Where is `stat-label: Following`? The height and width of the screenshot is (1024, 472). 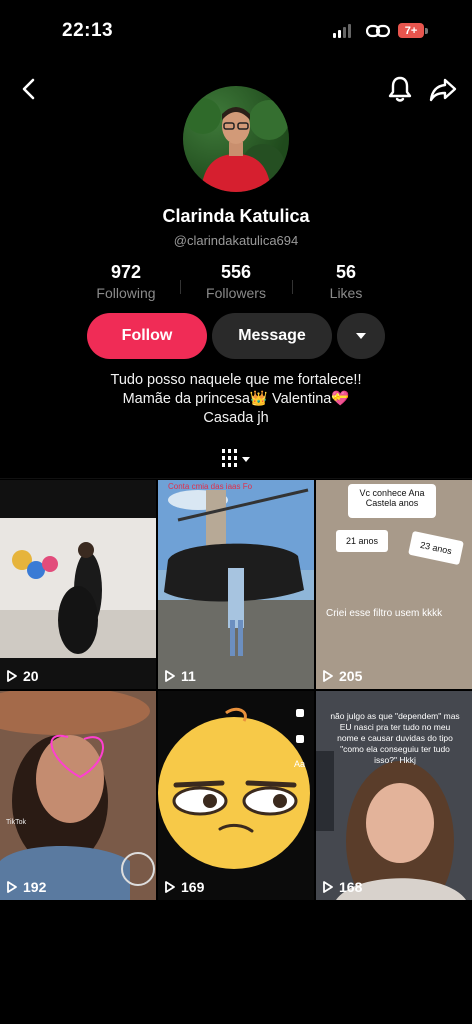
stat-label: Following is located at coordinates (126, 293).